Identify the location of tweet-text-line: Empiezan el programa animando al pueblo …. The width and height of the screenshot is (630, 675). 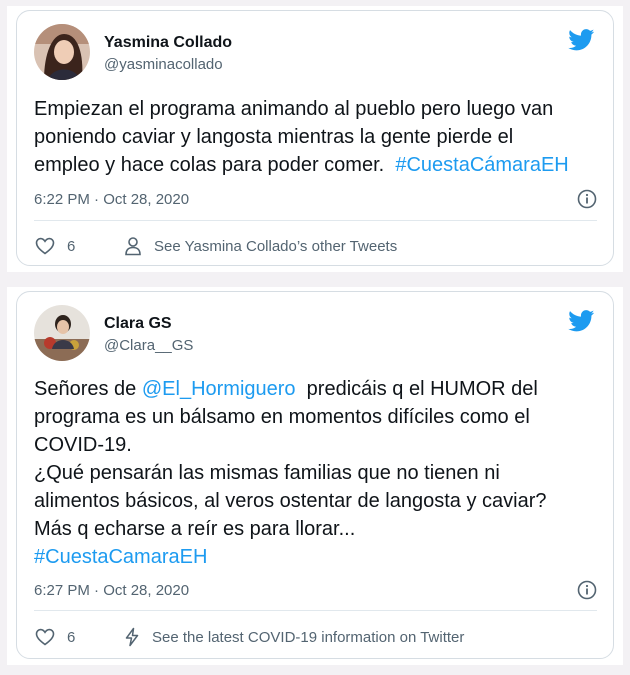
(294, 109).